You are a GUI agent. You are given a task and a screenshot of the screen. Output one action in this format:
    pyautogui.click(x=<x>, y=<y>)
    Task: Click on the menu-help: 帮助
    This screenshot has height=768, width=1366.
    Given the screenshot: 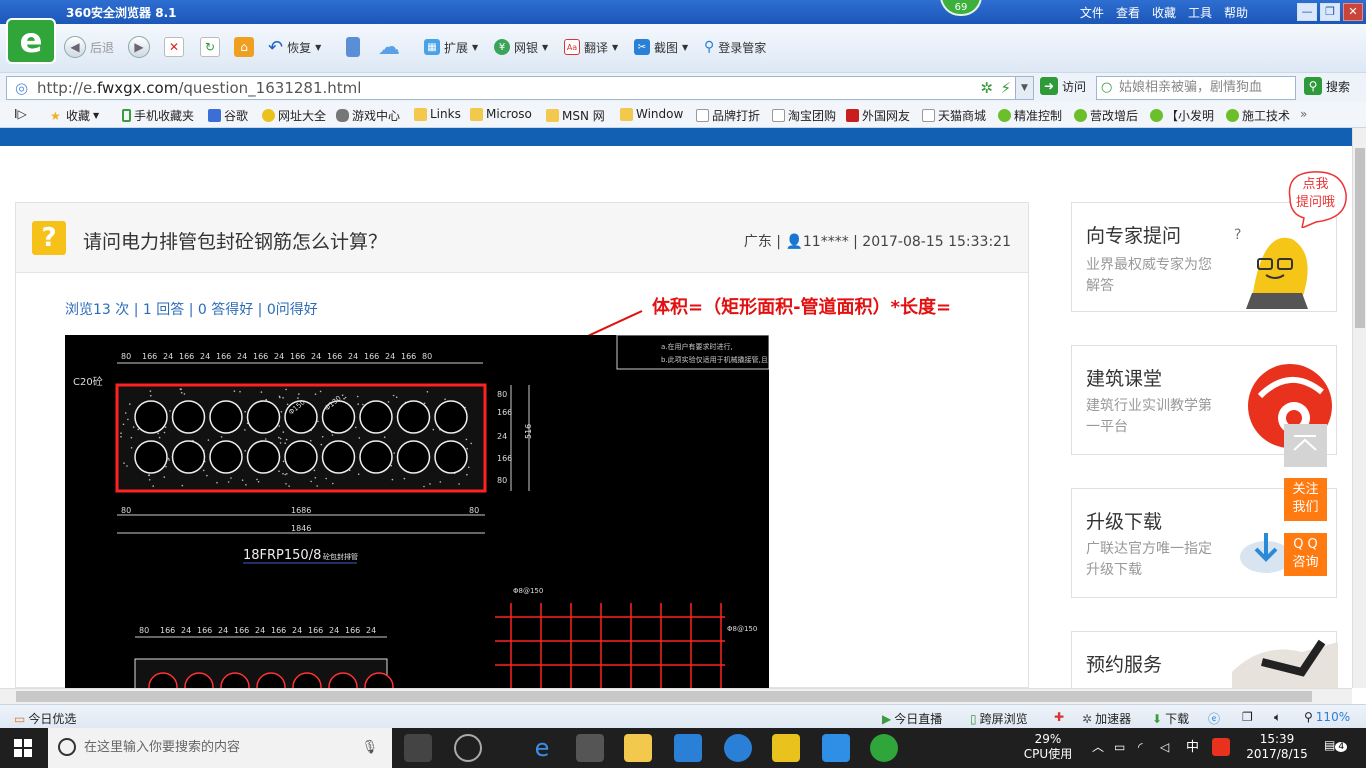 What is the action you would take?
    pyautogui.click(x=1236, y=12)
    